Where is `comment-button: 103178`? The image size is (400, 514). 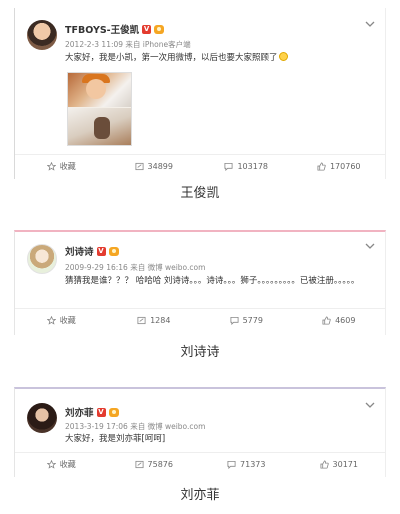
comment-button: 103178 is located at coordinates (246, 166).